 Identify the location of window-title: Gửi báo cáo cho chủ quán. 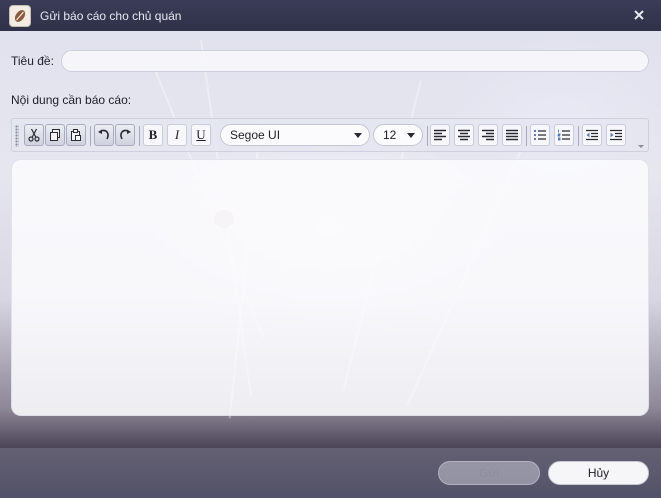
(111, 16).